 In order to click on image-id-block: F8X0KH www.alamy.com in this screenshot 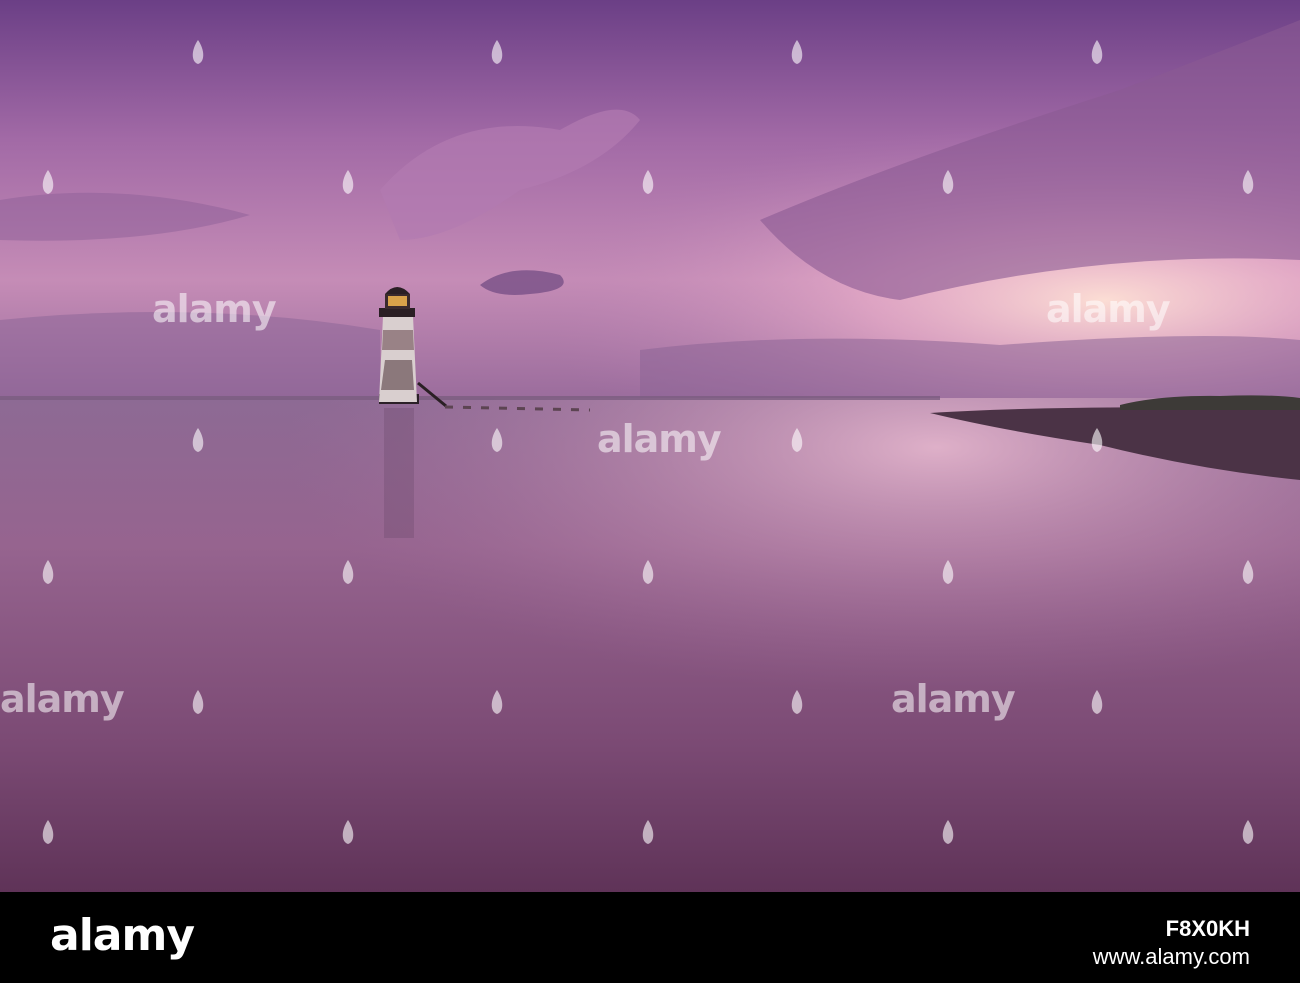, I will do `click(1171, 943)`.